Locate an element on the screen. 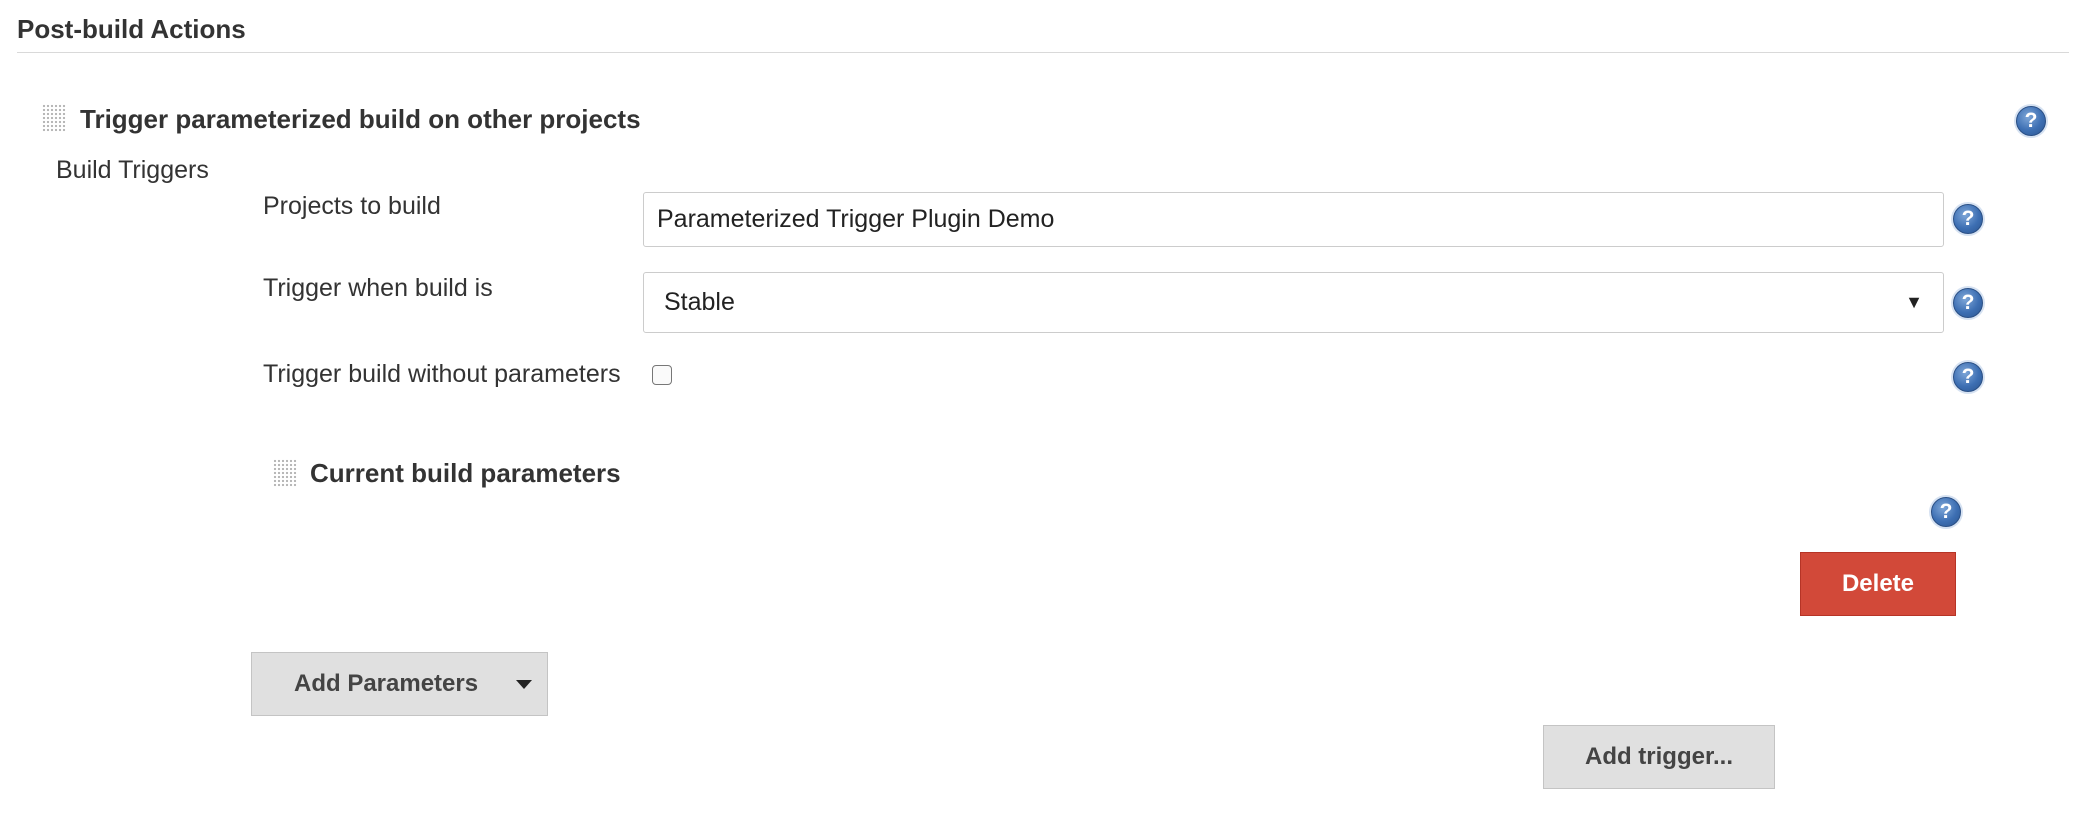 The height and width of the screenshot is (824, 2093). without-params-checkbox is located at coordinates (662, 375).